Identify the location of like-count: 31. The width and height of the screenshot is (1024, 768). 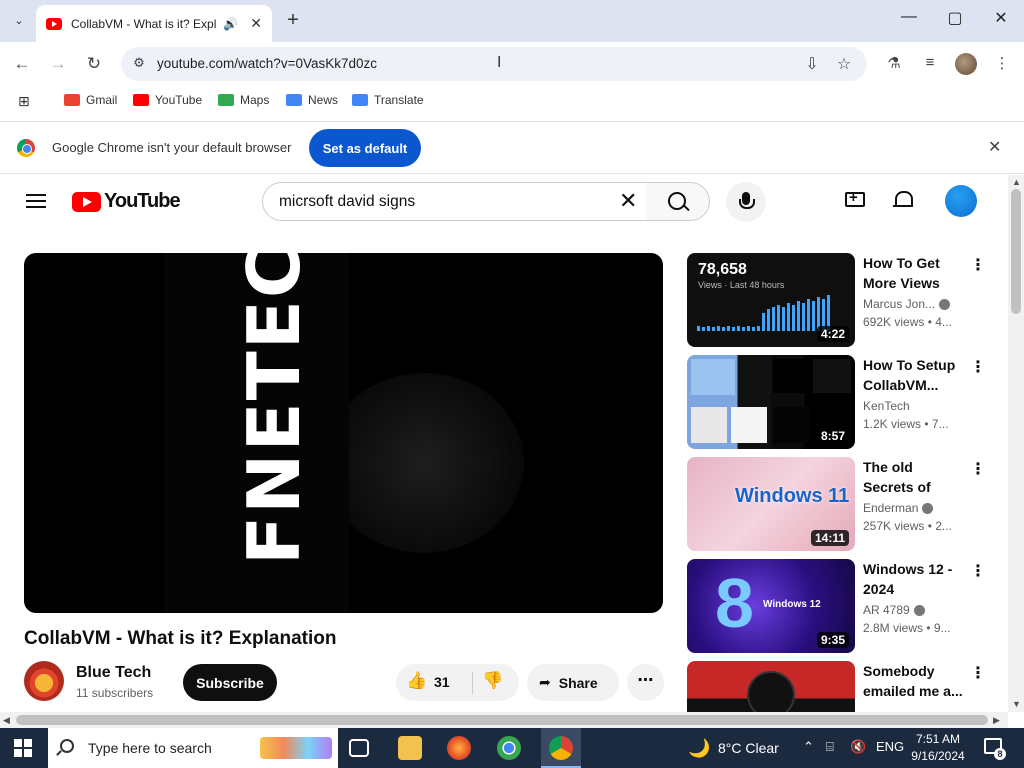
(442, 682).